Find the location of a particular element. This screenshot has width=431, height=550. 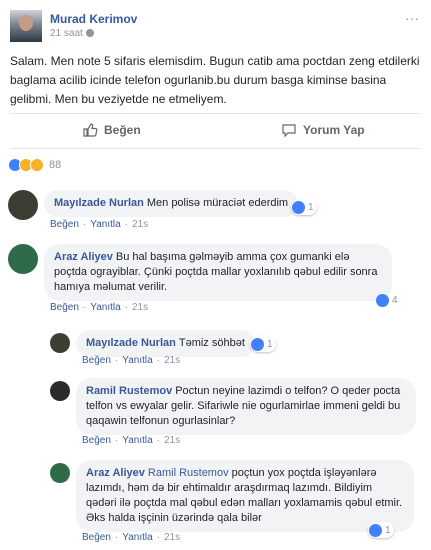

tagged-user: Ramil Rustemov is located at coordinates (188, 473).